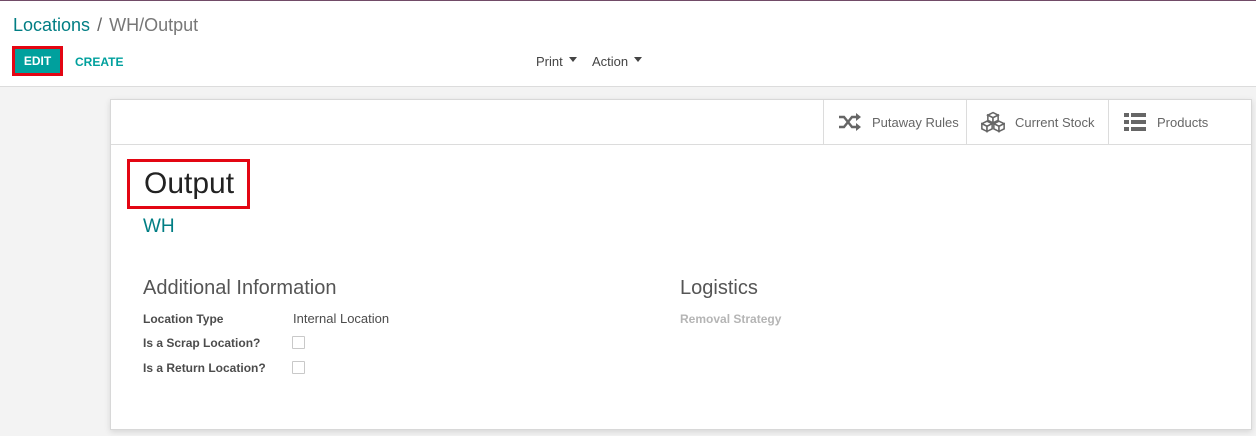 The image size is (1256, 436). I want to click on scrap-location-checkbox, so click(298, 342).